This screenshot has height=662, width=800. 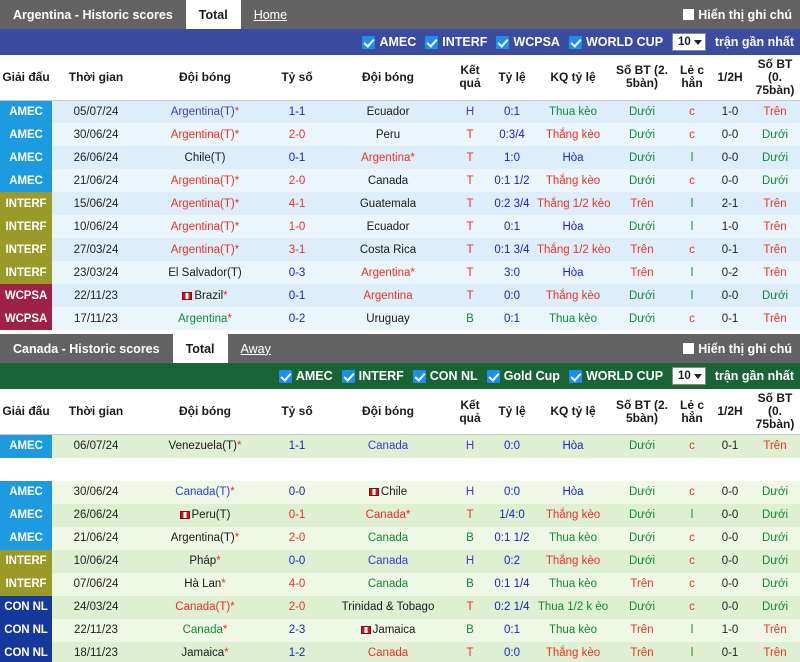 What do you see at coordinates (96, 629) in the screenshot?
I see `match-date: 22/11/23` at bounding box center [96, 629].